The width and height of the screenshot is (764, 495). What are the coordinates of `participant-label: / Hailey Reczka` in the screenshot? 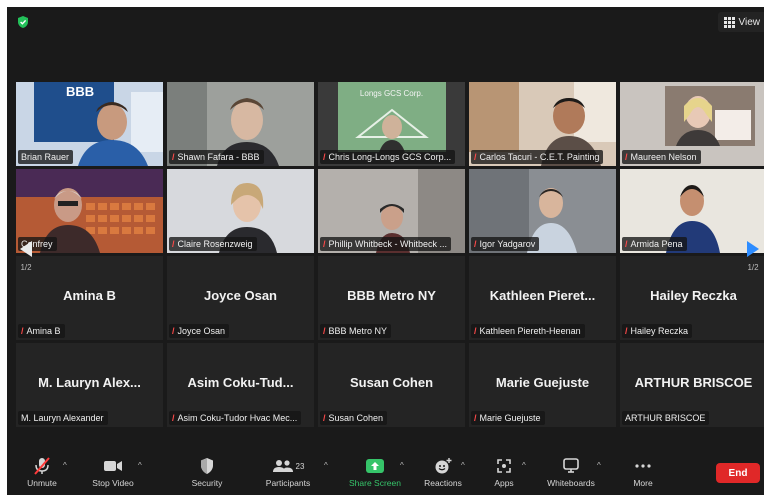 It's located at (657, 331).